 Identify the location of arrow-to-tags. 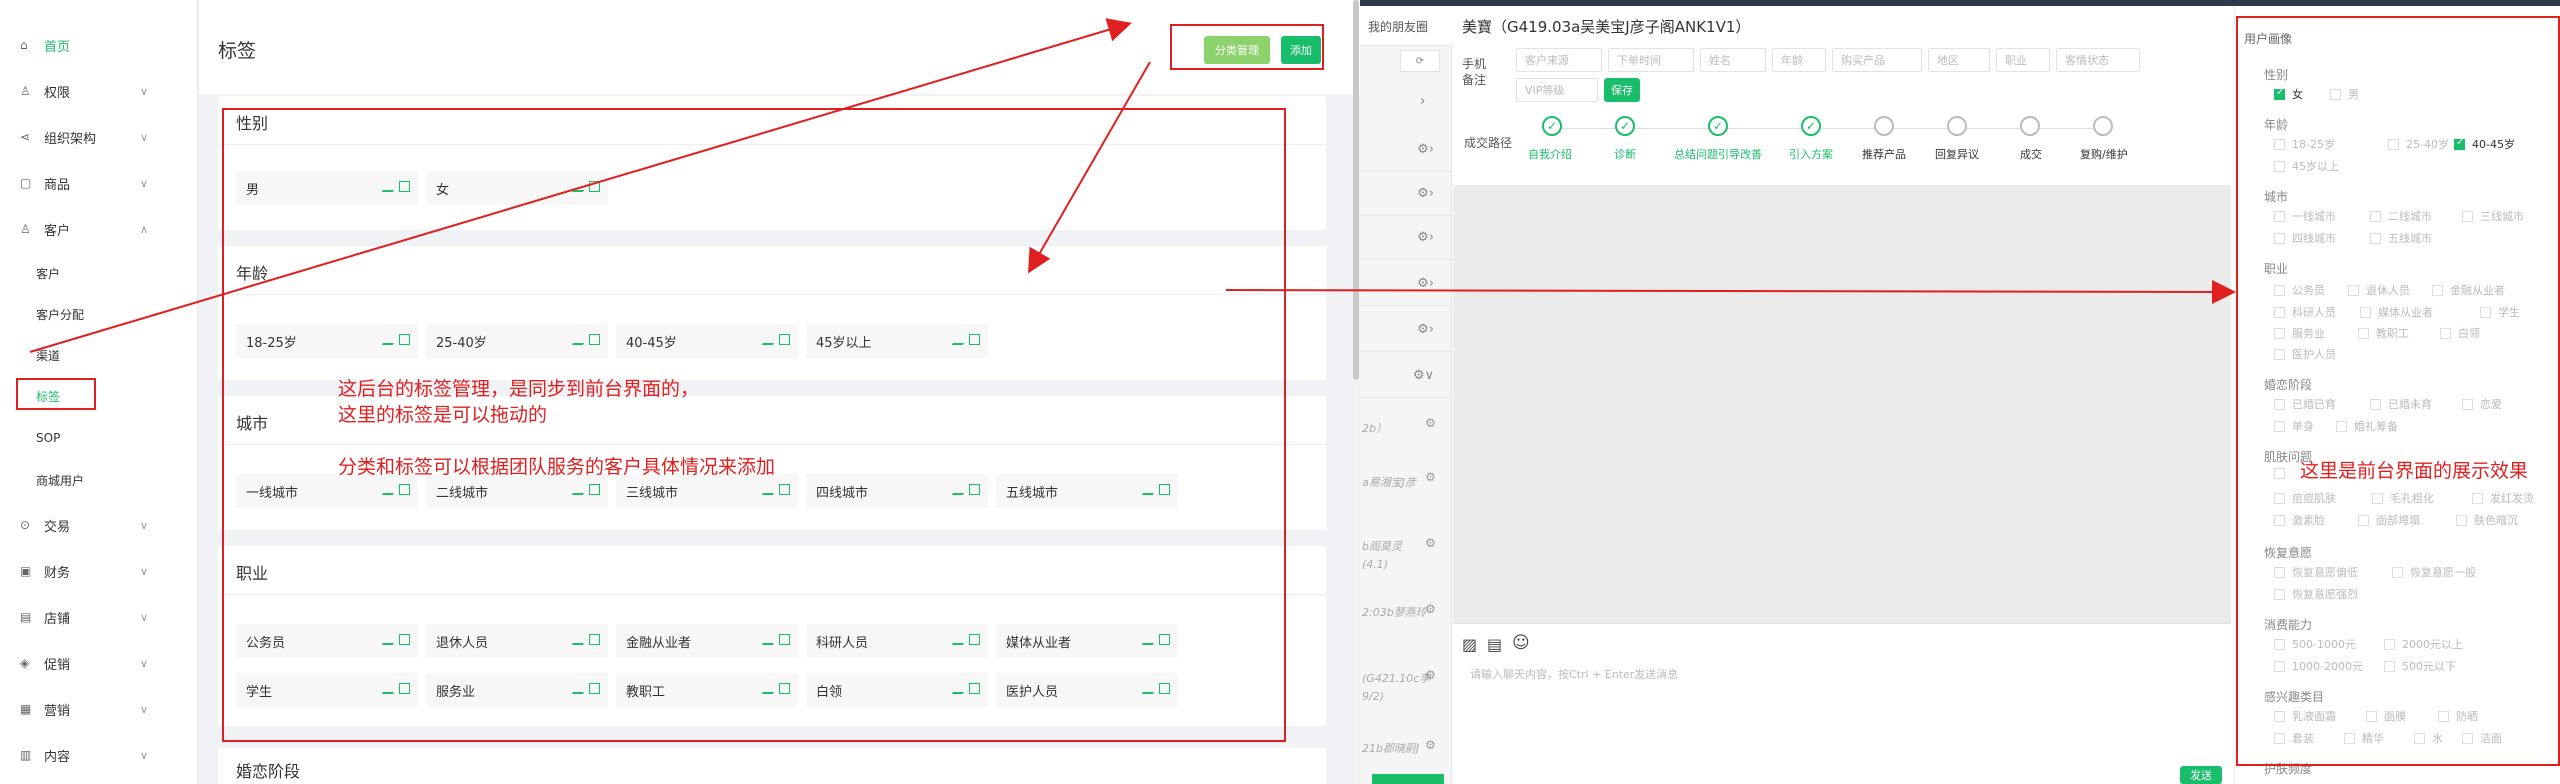
(1089, 167).